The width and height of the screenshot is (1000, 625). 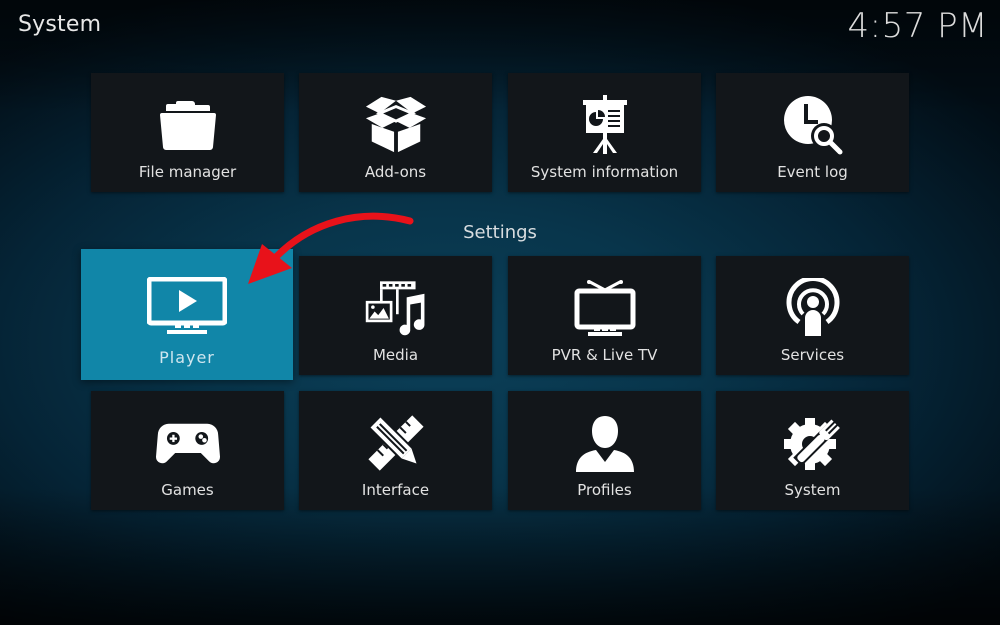 I want to click on tv-antenna-icon, so click(x=605, y=308).